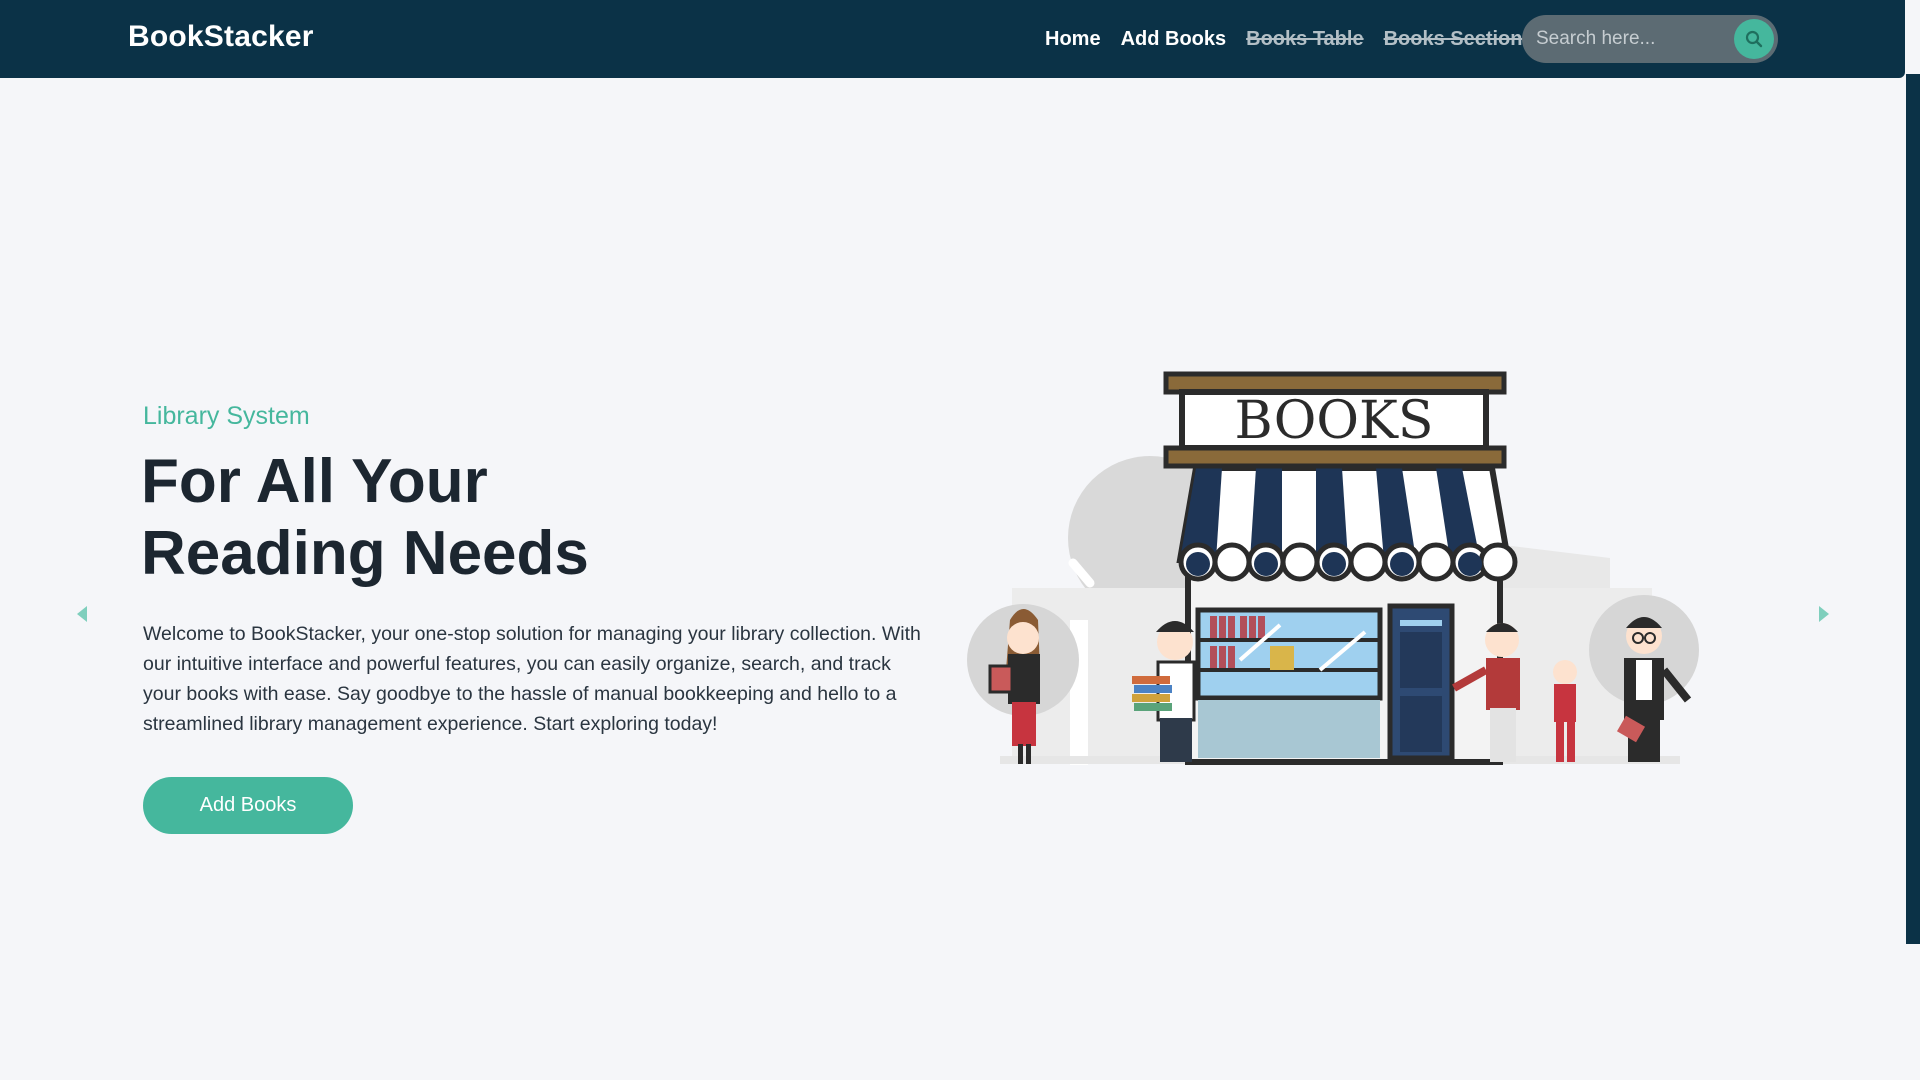 This screenshot has height=1080, width=1920. Describe the element at coordinates (1174, 39) in the screenshot. I see `nav-link-add-books: Add Books` at that location.